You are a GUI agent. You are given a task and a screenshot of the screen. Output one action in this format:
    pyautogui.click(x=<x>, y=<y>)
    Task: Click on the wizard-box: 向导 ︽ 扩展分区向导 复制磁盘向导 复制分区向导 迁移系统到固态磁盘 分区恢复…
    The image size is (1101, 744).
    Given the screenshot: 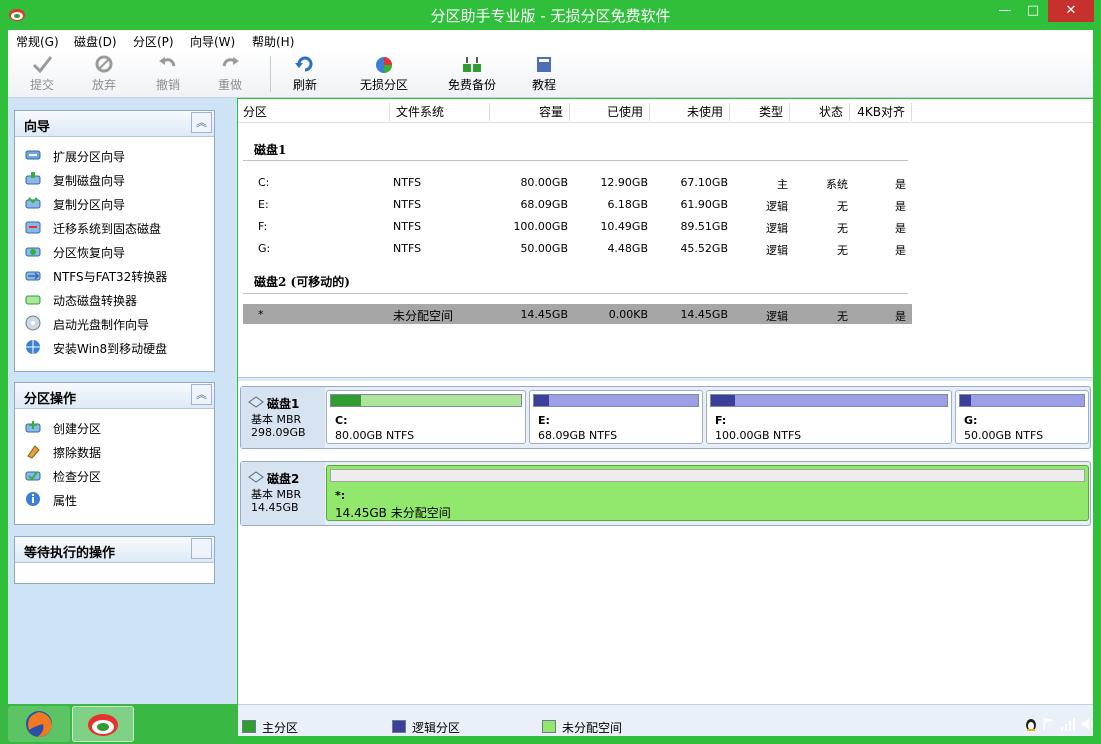 What is the action you would take?
    pyautogui.click(x=114, y=241)
    